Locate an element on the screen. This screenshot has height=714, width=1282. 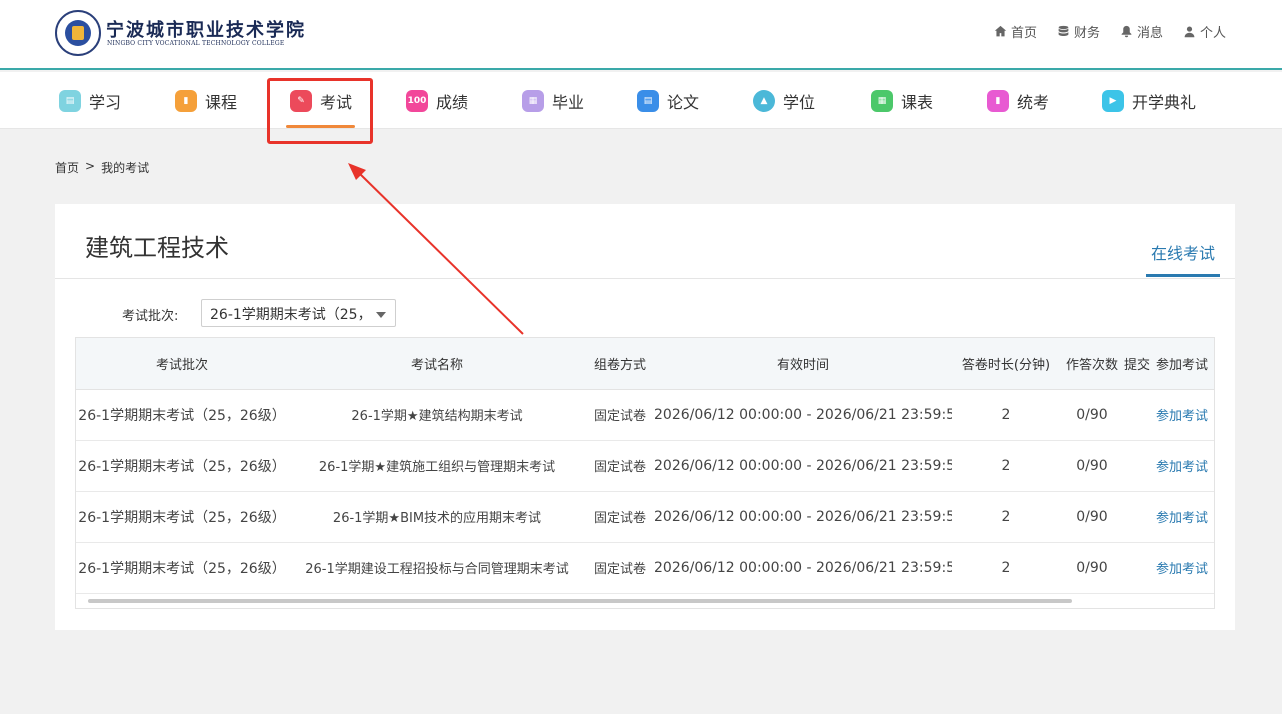
cell-name: 26-1学期★建筑结构期末考试 is located at coordinates (437, 415).